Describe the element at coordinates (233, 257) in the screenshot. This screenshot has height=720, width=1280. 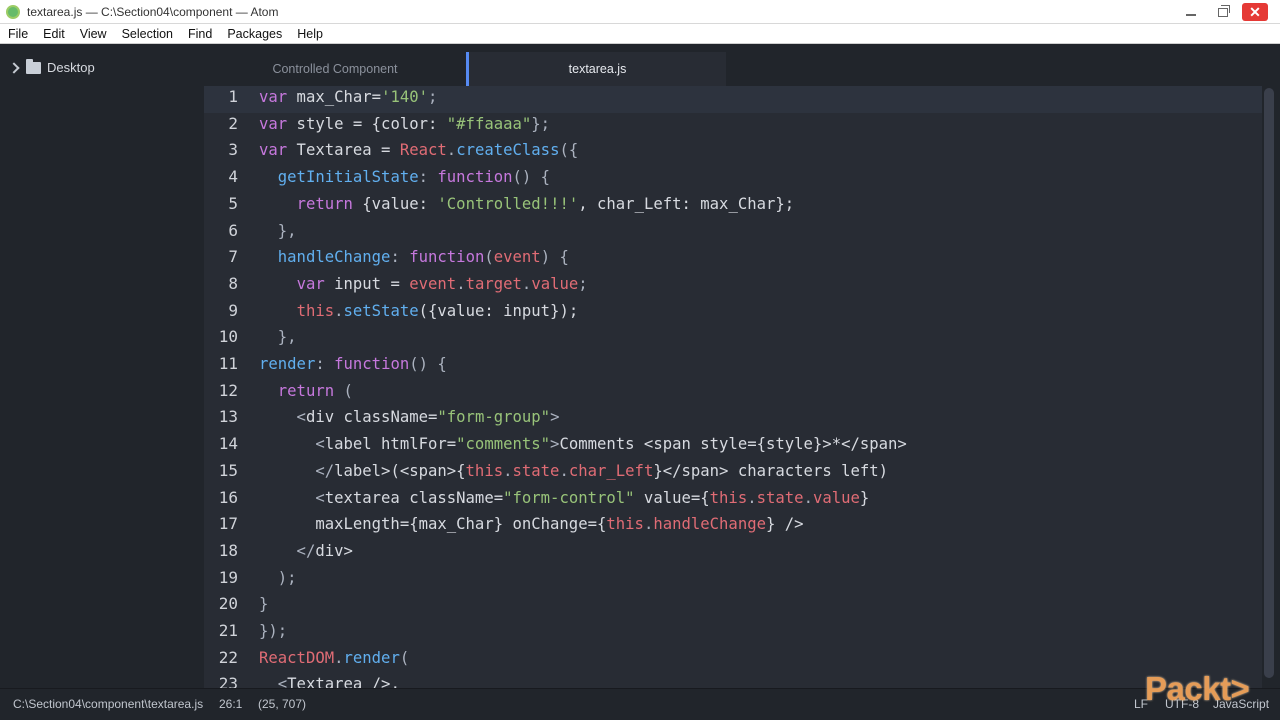
I see `line-number: 7` at that location.